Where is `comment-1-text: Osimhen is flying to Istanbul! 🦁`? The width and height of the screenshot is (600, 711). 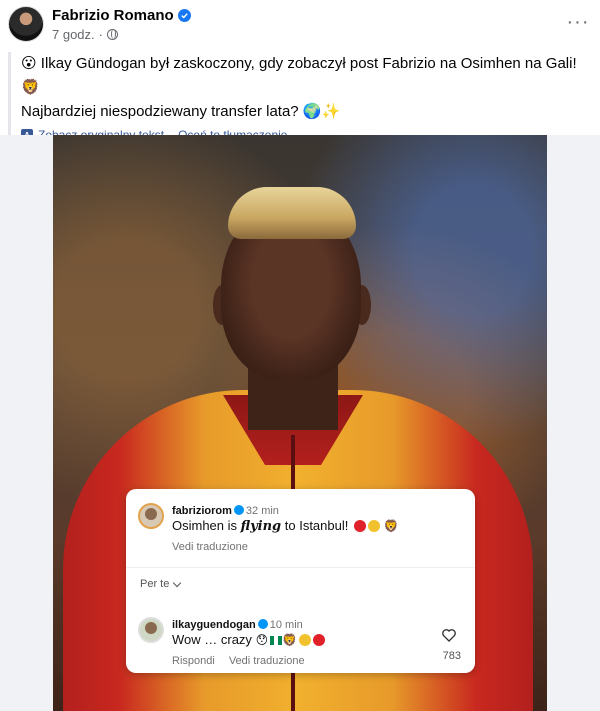 comment-1-text: Osimhen is flying to Istanbul! 🦁 is located at coordinates (285, 526).